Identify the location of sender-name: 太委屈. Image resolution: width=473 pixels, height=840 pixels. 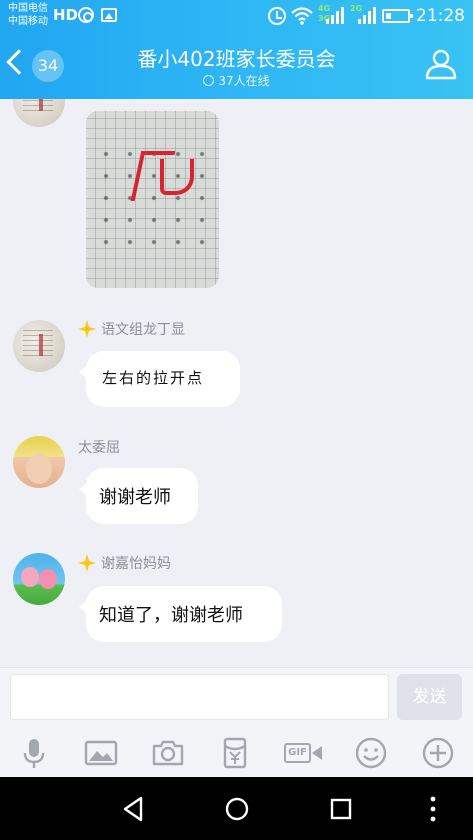
(99, 448).